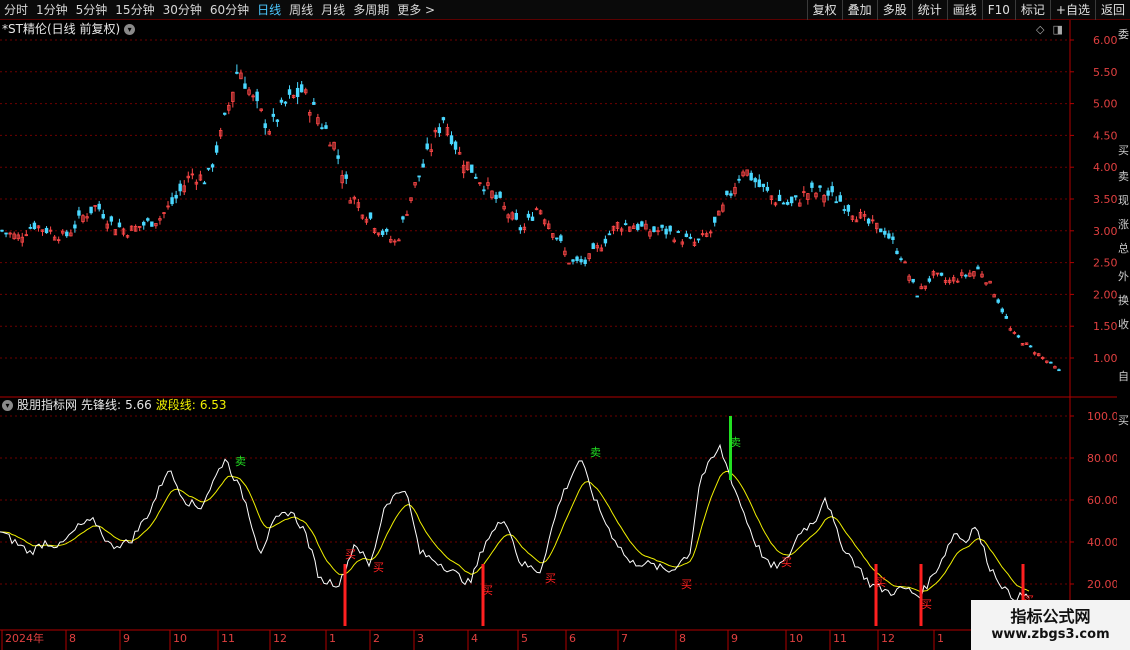  Describe the element at coordinates (269, 10) in the screenshot. I see `period-tab-6: 日线` at that location.